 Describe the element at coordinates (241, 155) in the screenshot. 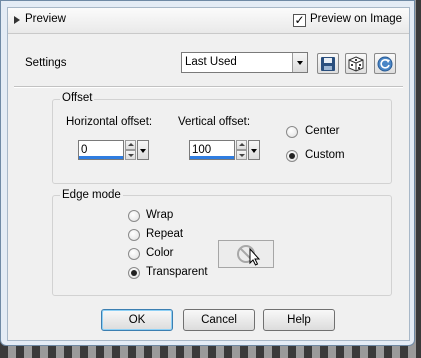

I see `vertical-offset-down-button` at that location.